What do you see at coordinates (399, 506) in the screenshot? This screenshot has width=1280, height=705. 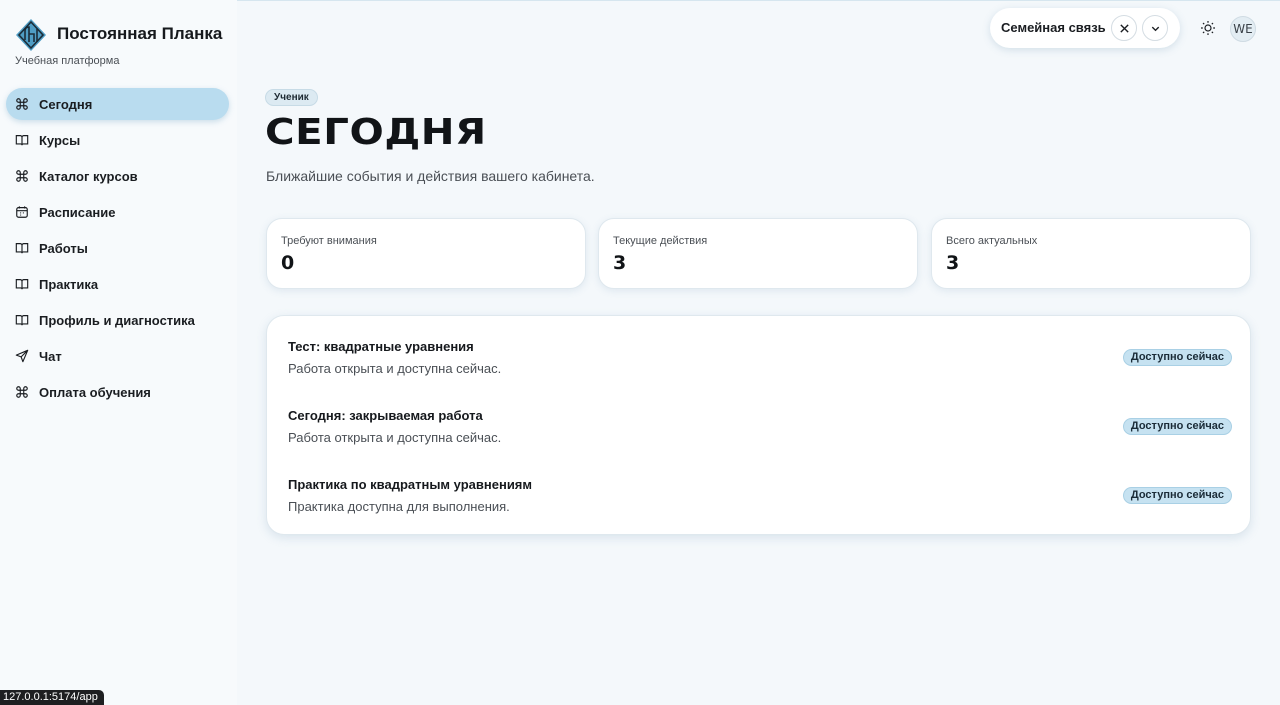 I see `event-description: Практика доступна для выполнения.` at bounding box center [399, 506].